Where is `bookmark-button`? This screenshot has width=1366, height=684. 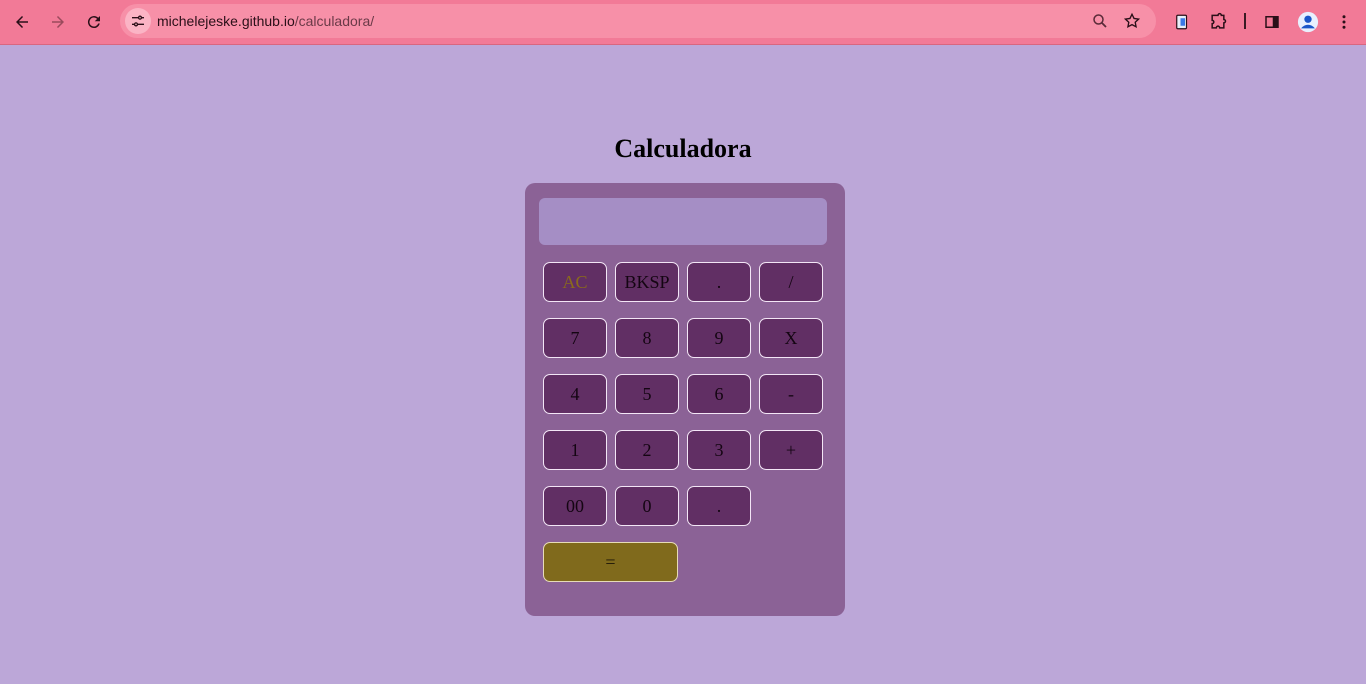
bookmark-button is located at coordinates (1132, 21).